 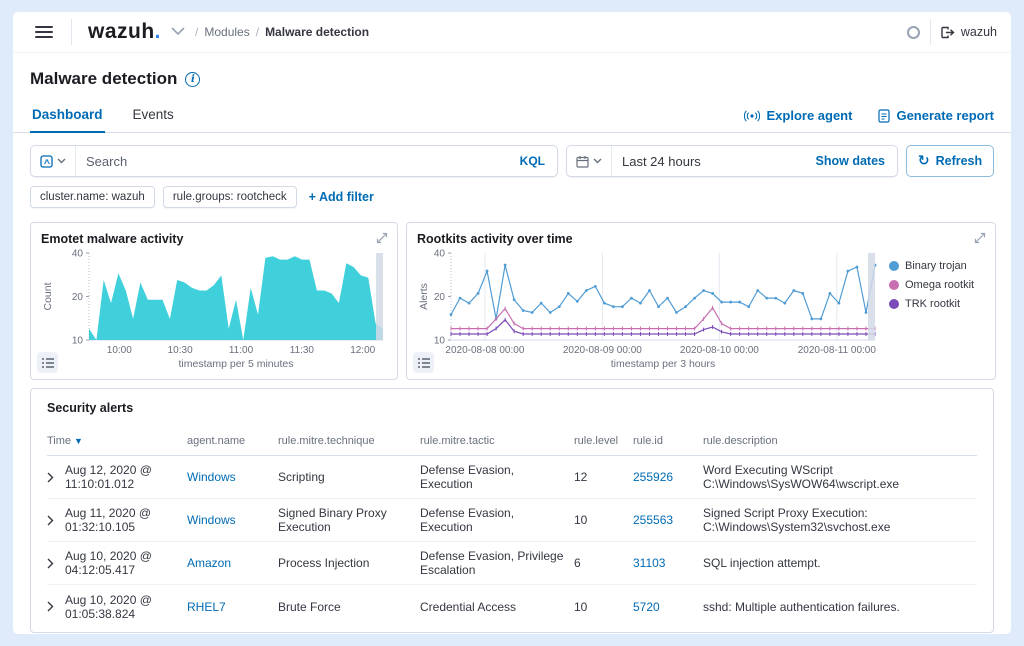 What do you see at coordinates (71, 32) in the screenshot?
I see `divider` at bounding box center [71, 32].